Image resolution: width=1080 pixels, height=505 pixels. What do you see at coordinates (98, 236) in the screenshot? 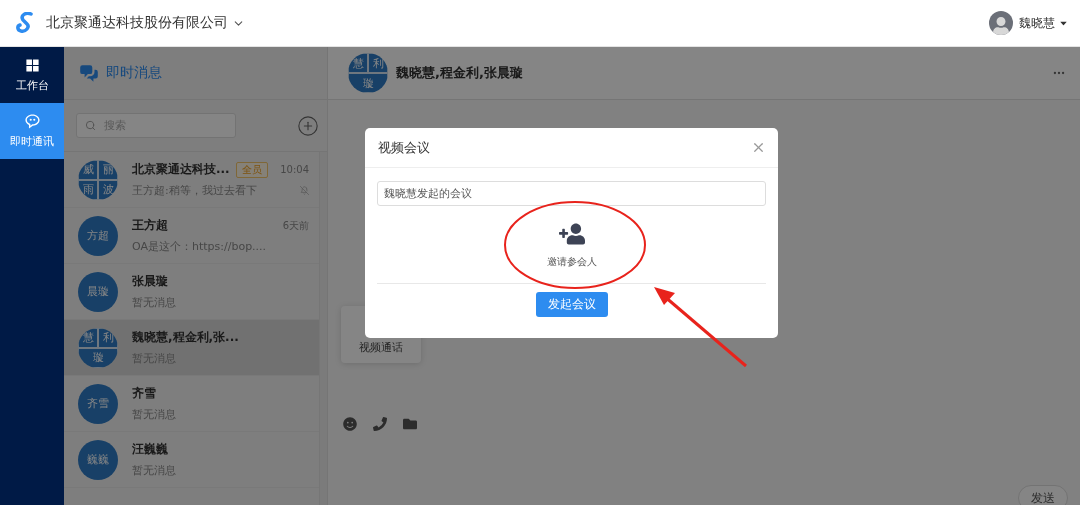
I see `avatar-initials: 方超` at bounding box center [98, 236].